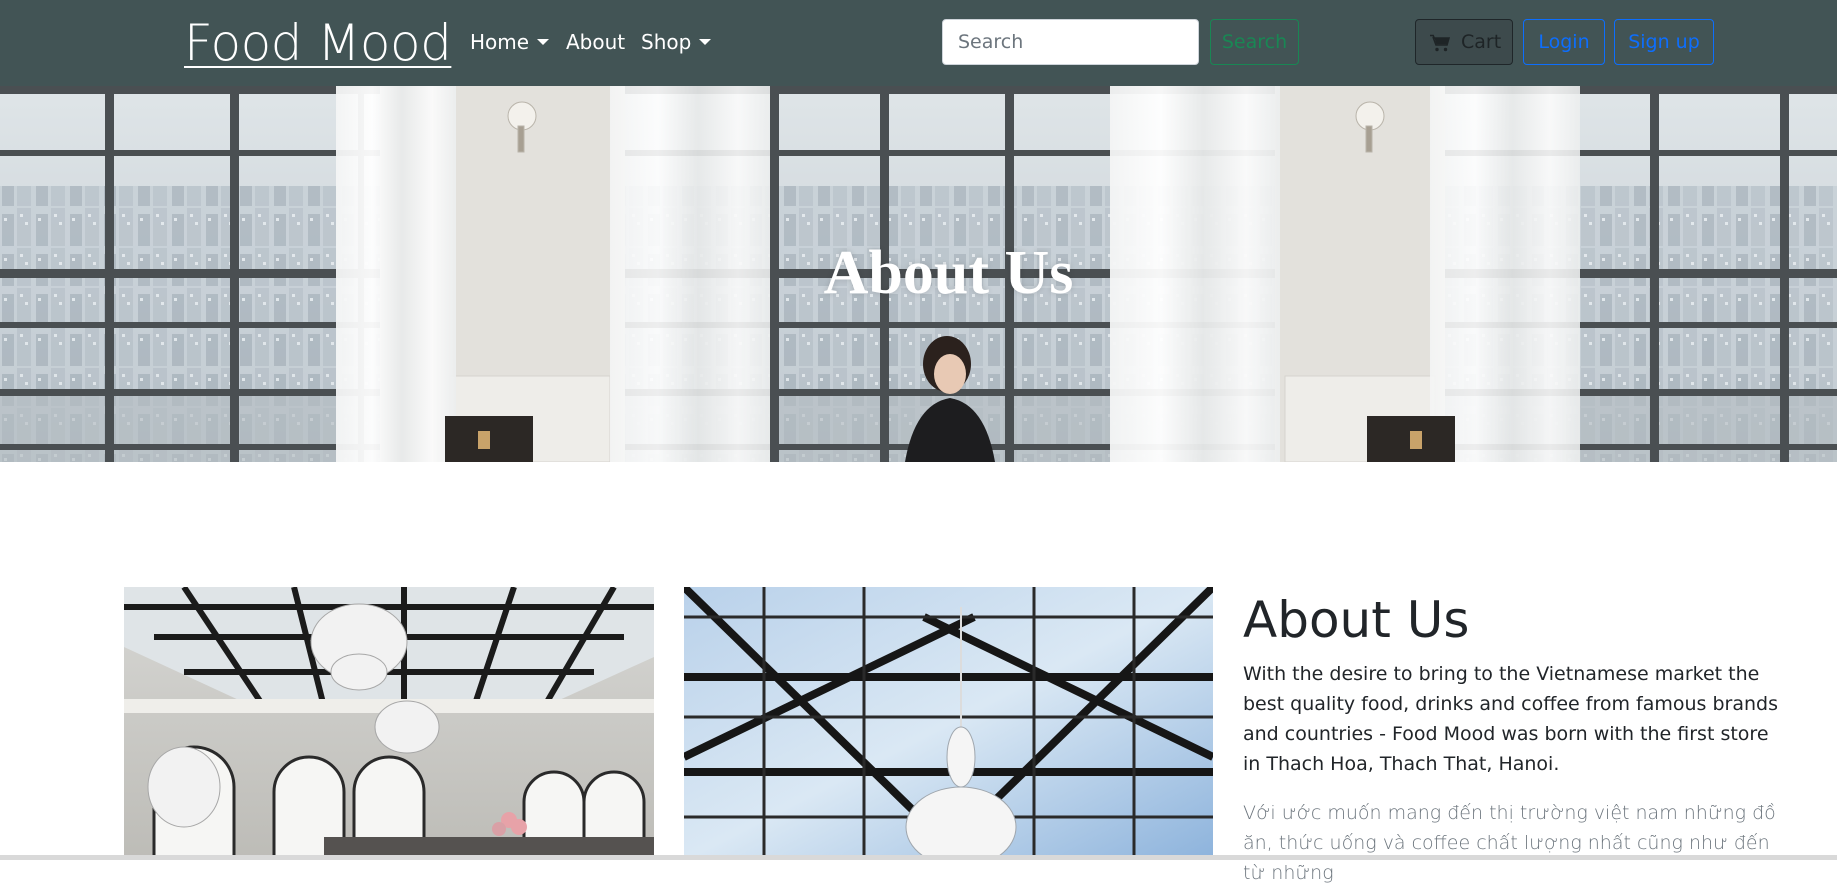 The height and width of the screenshot is (888, 1837). What do you see at coordinates (595, 42) in the screenshot?
I see `nav-about-link: About` at bounding box center [595, 42].